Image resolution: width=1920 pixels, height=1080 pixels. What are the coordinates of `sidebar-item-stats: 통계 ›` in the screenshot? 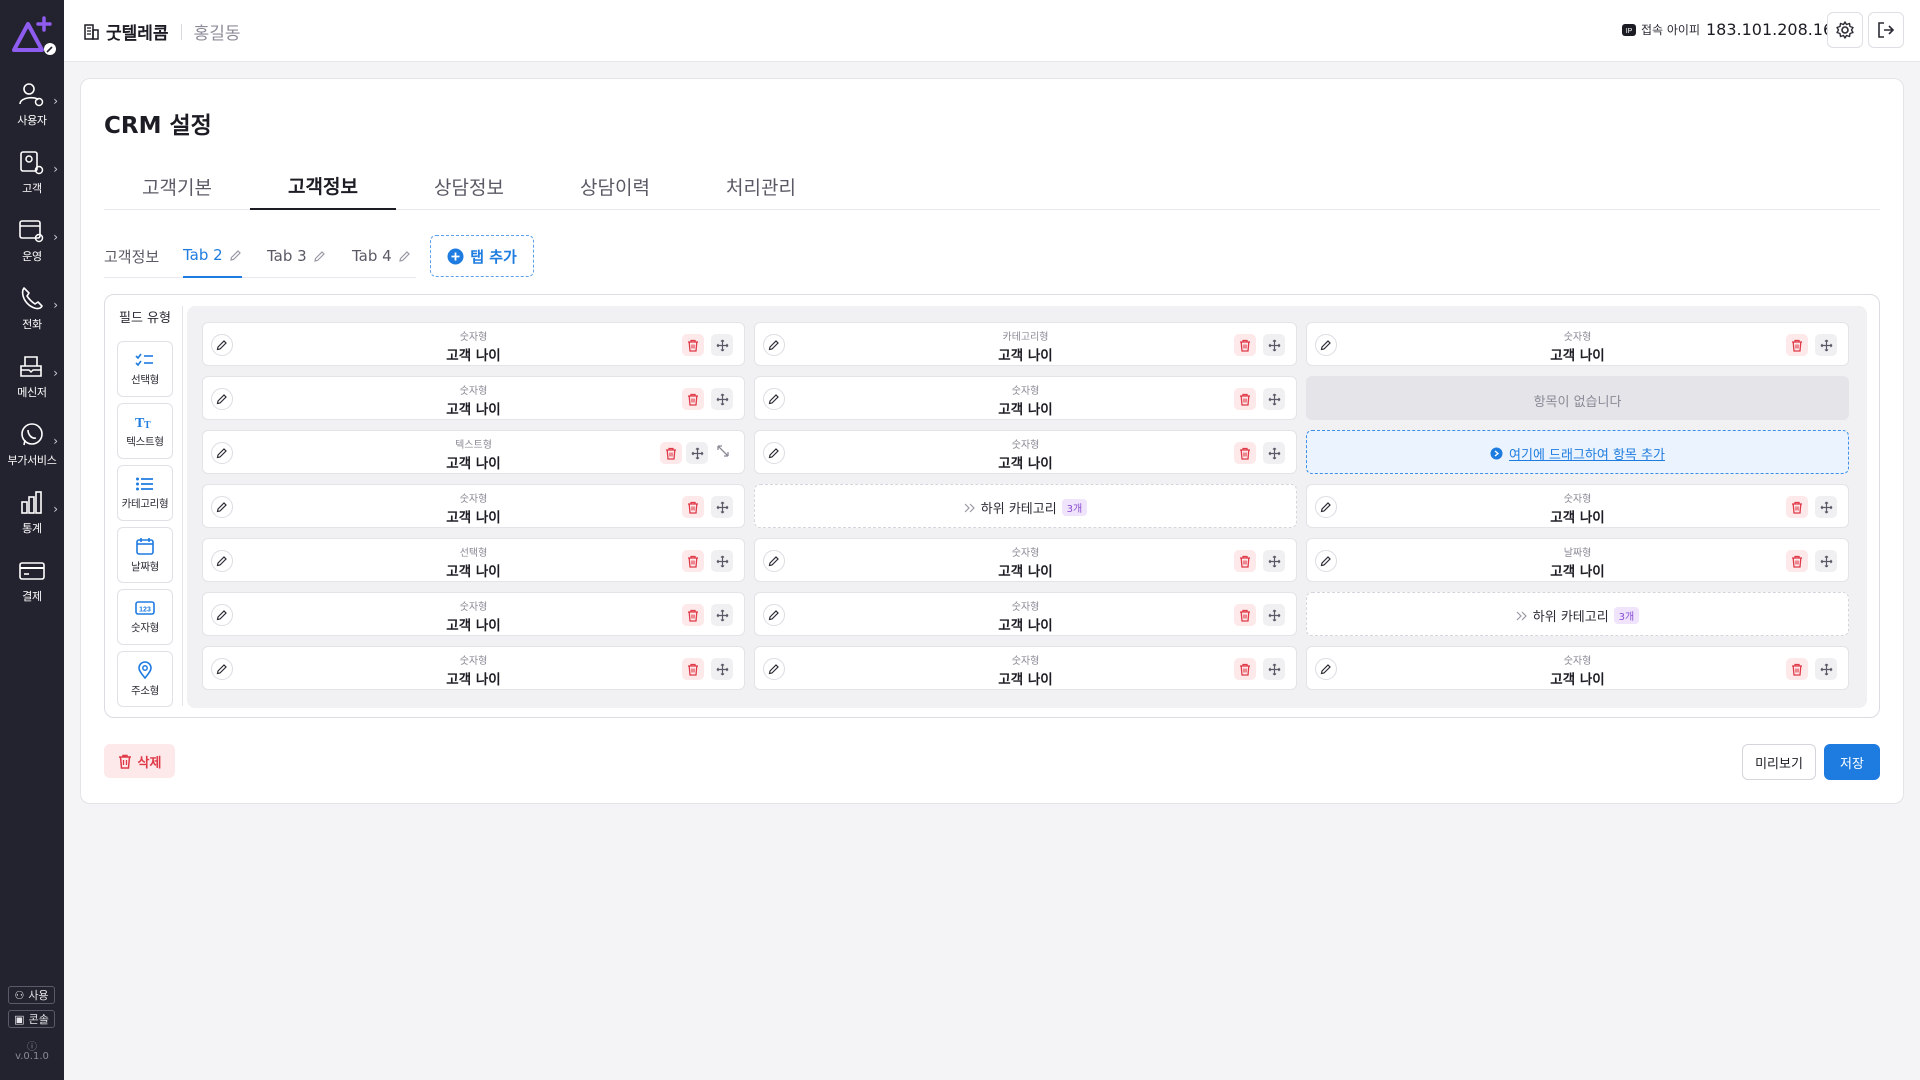 It's located at (32, 516).